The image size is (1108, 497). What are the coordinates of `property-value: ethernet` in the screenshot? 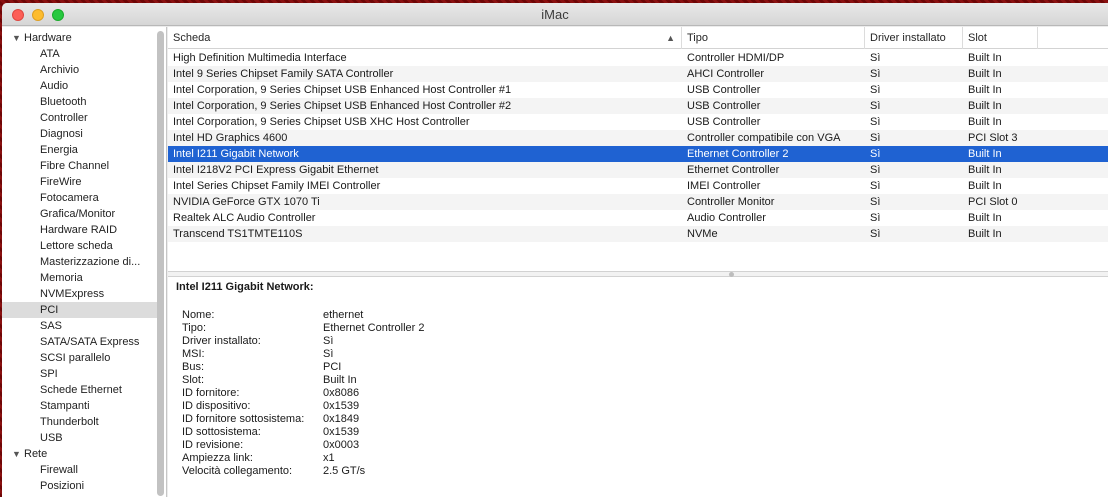 It's located at (343, 315).